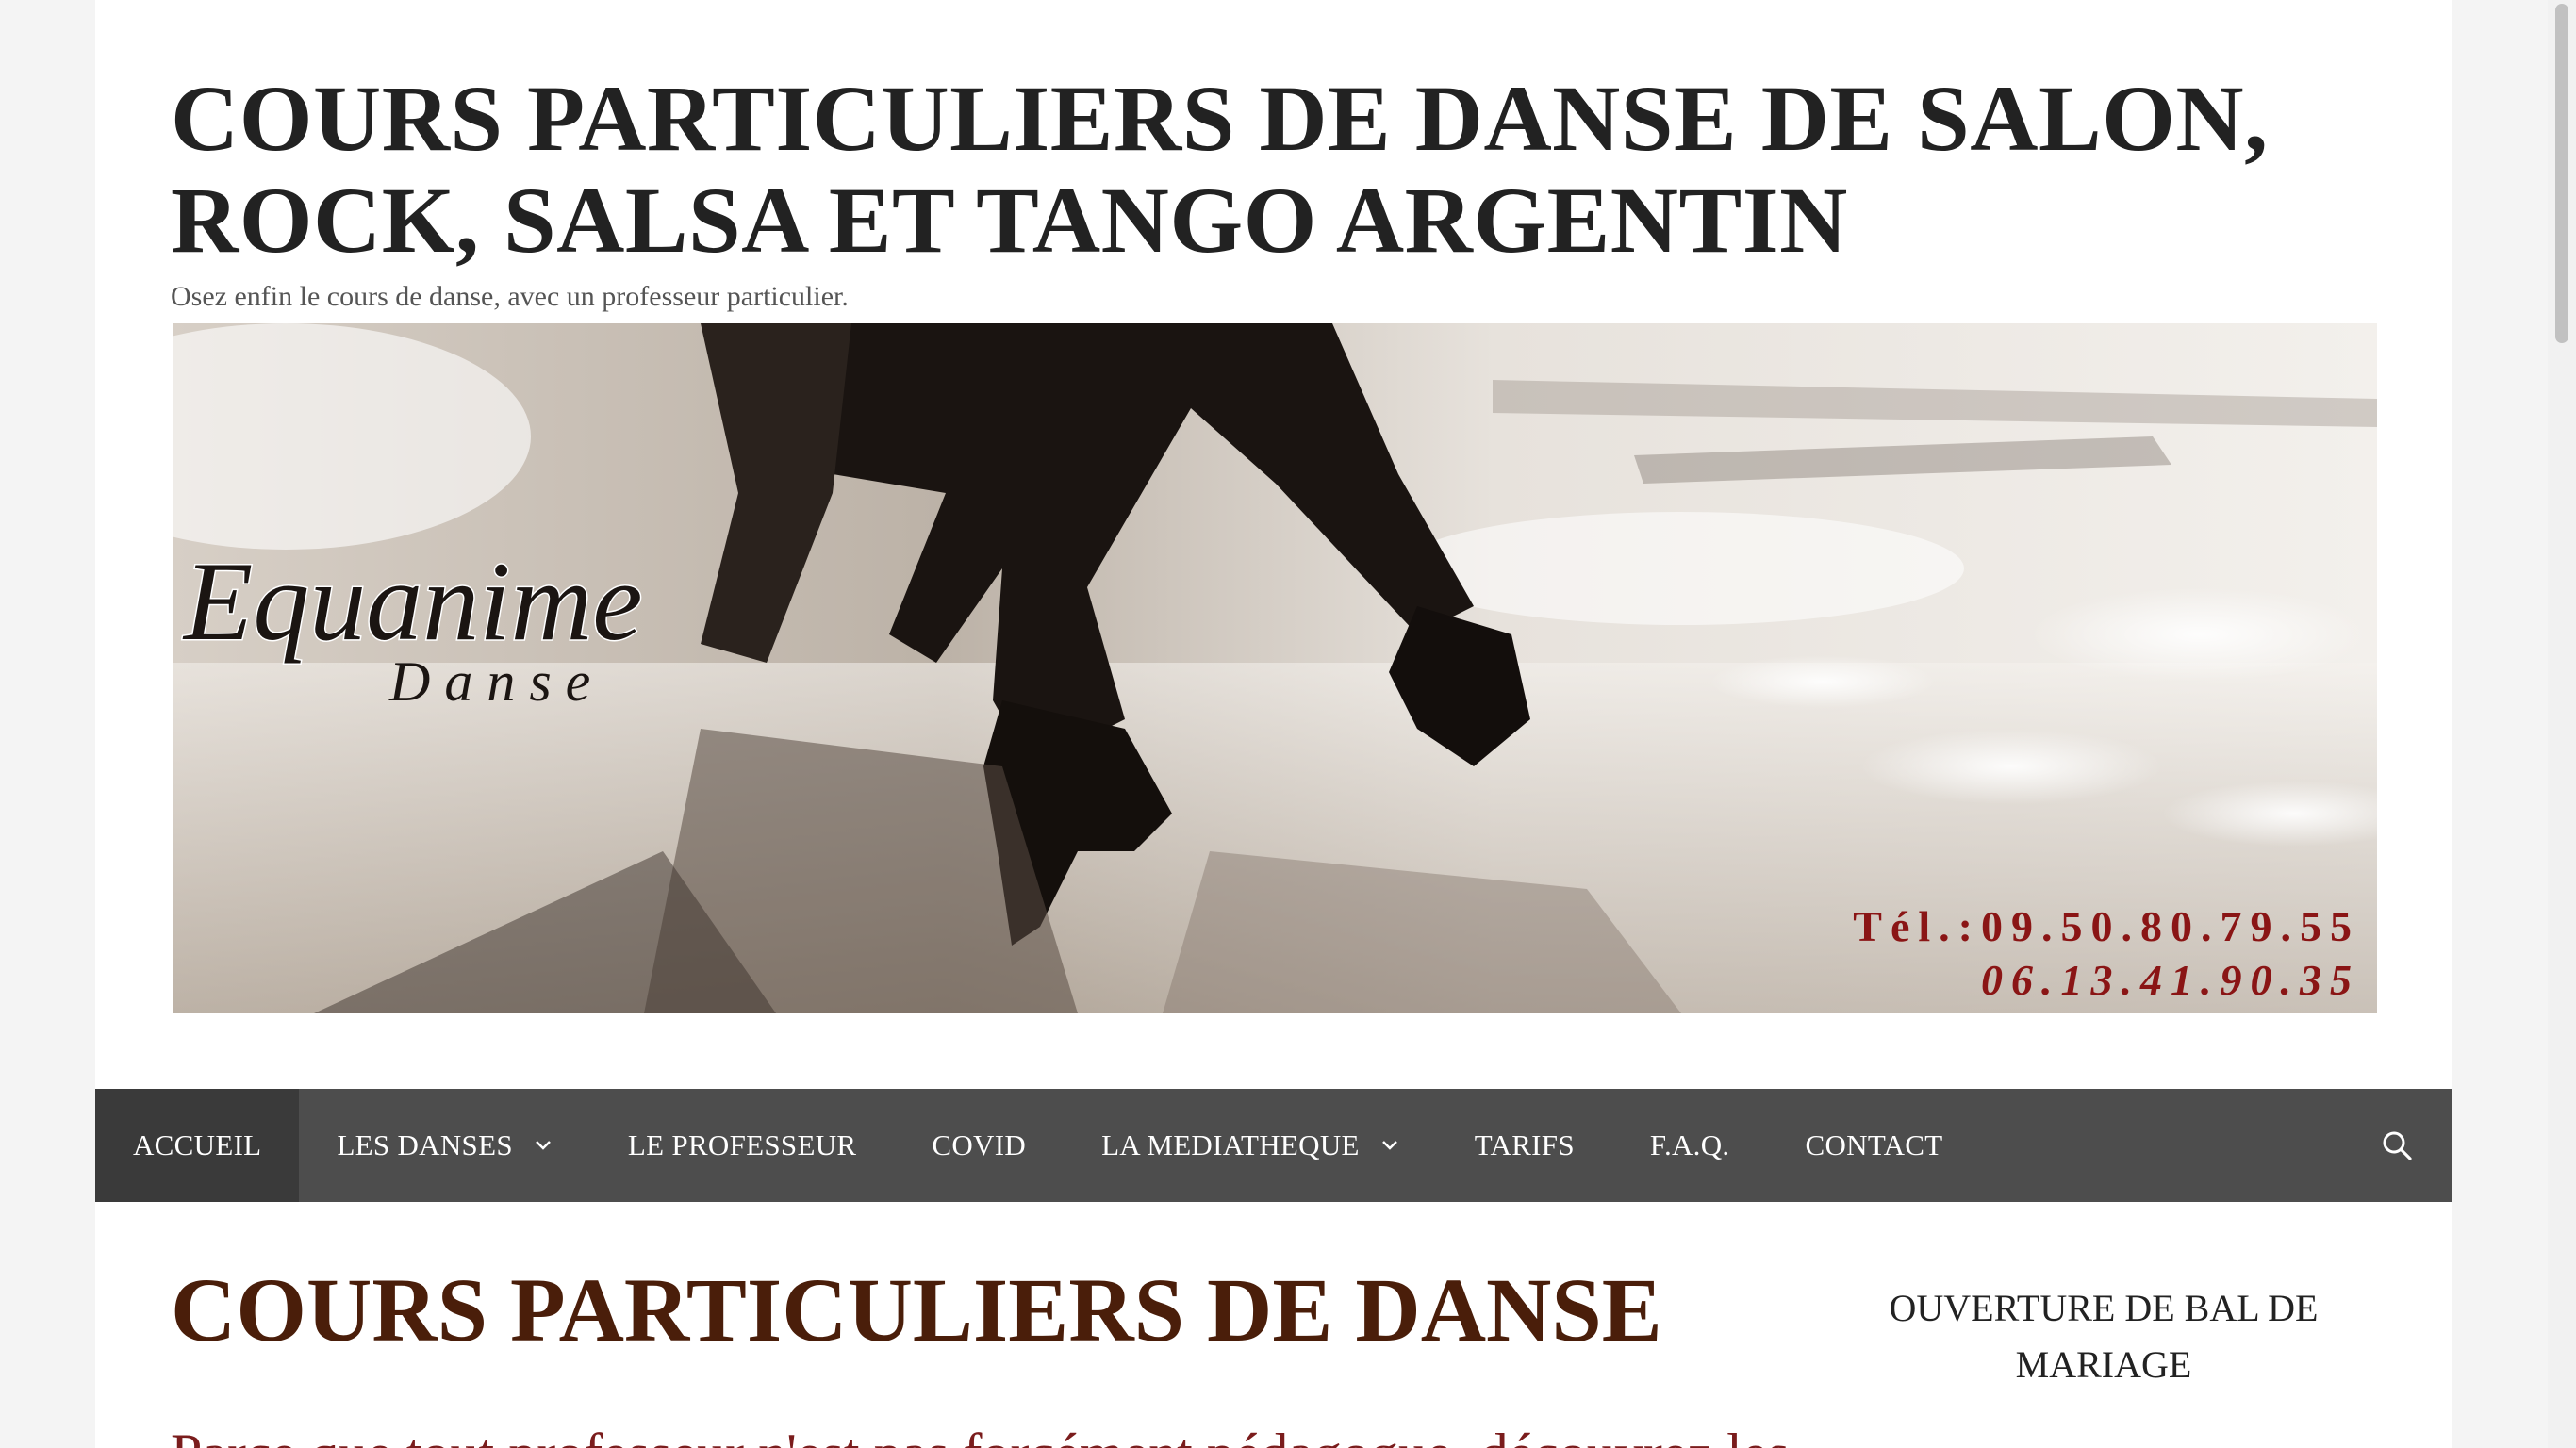  I want to click on nav-label: TARIFS, so click(1524, 1144).